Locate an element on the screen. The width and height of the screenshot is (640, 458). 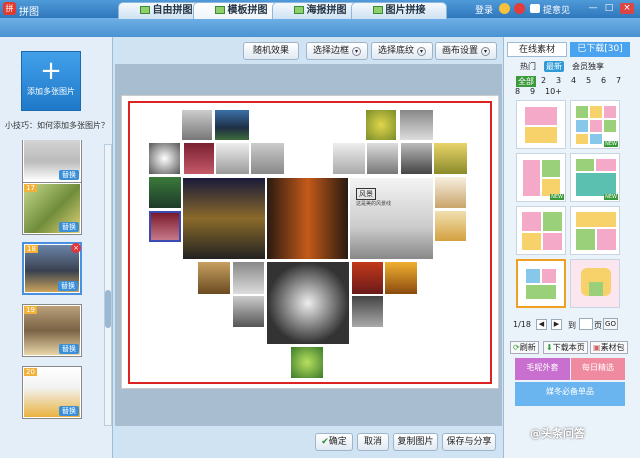
tab-image-stitch: 图片拼接 is located at coordinates (399, 10).